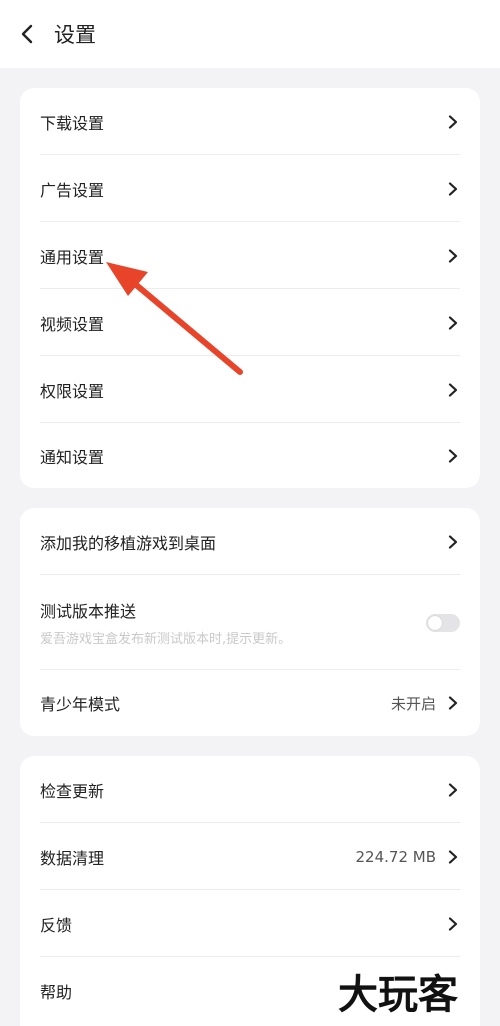 The height and width of the screenshot is (1026, 500). What do you see at coordinates (88, 611) in the screenshot?
I see `beta-push-label: 测试版本推送` at bounding box center [88, 611].